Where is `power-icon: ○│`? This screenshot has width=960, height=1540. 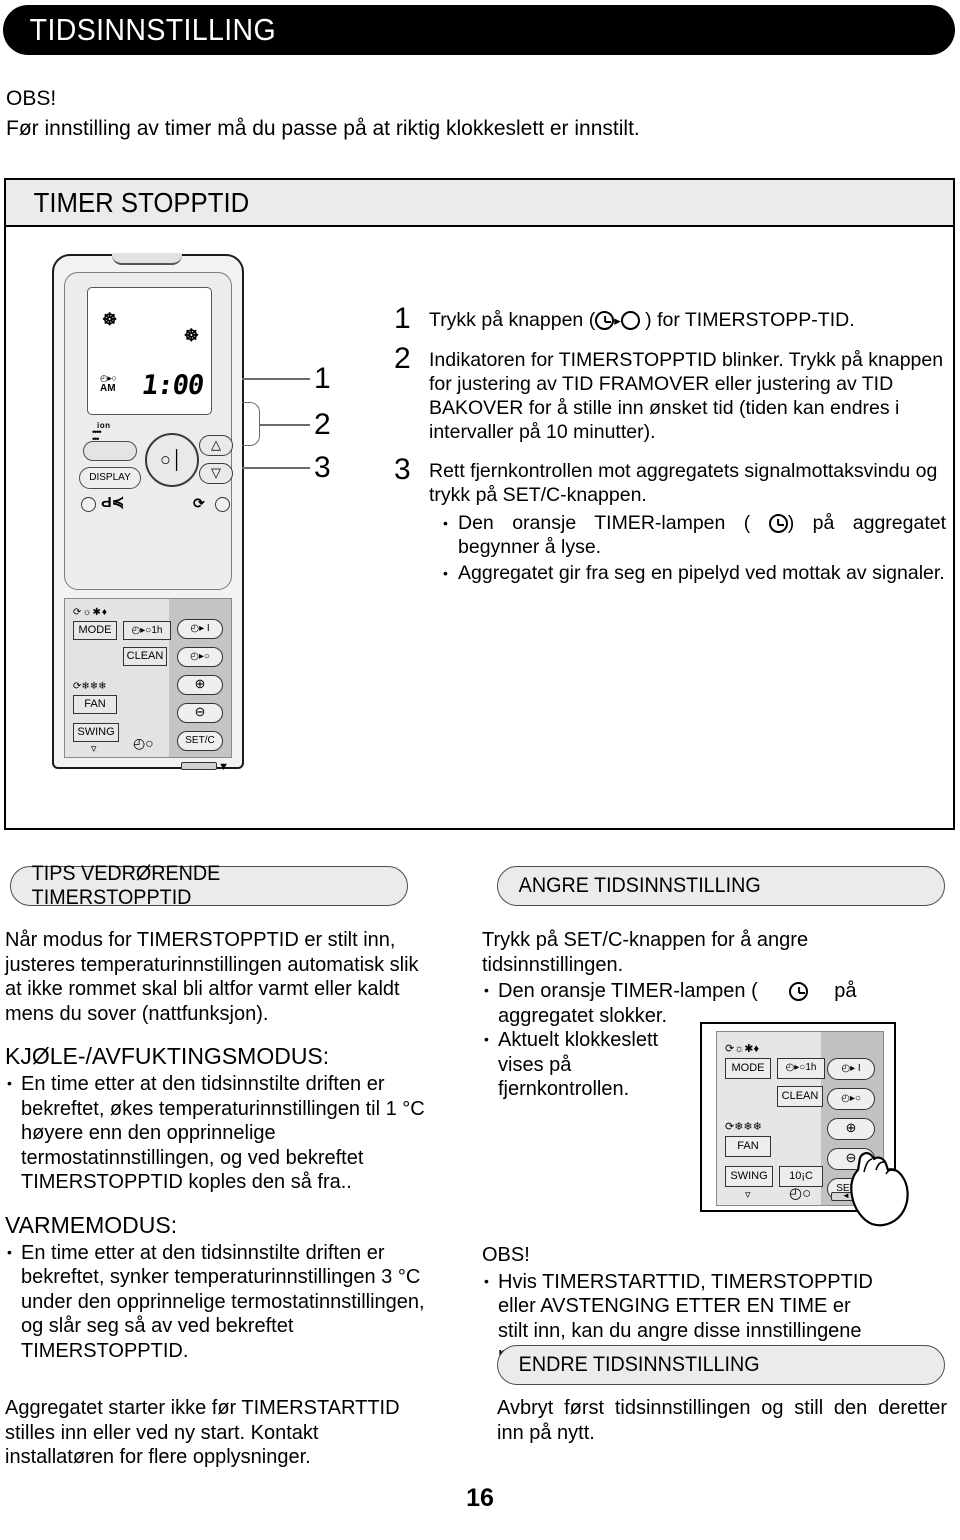 power-icon: ○│ is located at coordinates (172, 459).